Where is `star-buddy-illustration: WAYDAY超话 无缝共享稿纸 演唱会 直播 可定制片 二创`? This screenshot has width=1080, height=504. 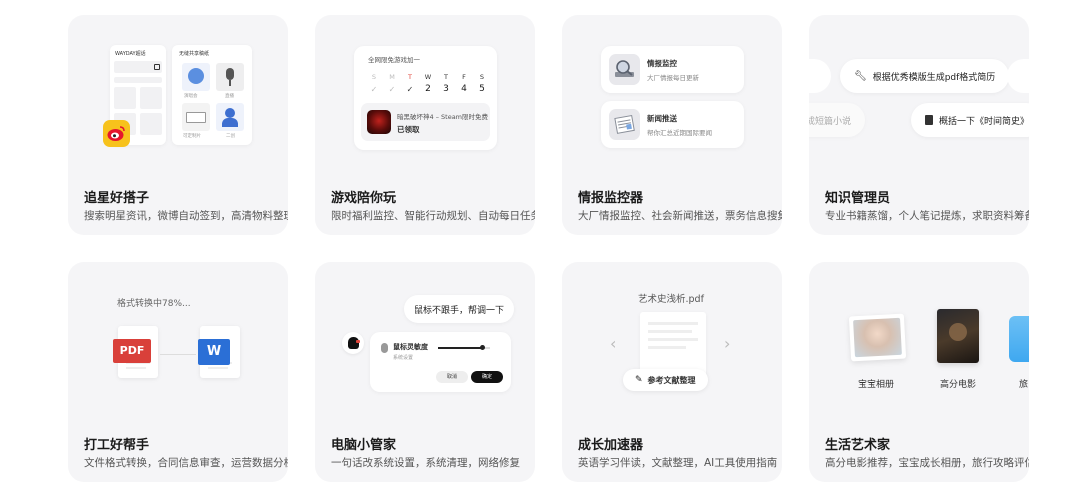 star-buddy-illustration: WAYDAY超话 无缝共享稿纸 演唱会 直播 可定制片 二创 is located at coordinates (178, 95).